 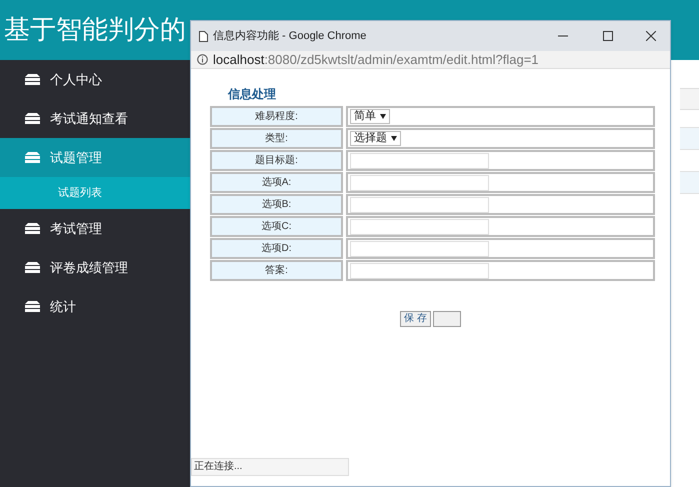 I want to click on form-heading: 信息处理, so click(x=252, y=94).